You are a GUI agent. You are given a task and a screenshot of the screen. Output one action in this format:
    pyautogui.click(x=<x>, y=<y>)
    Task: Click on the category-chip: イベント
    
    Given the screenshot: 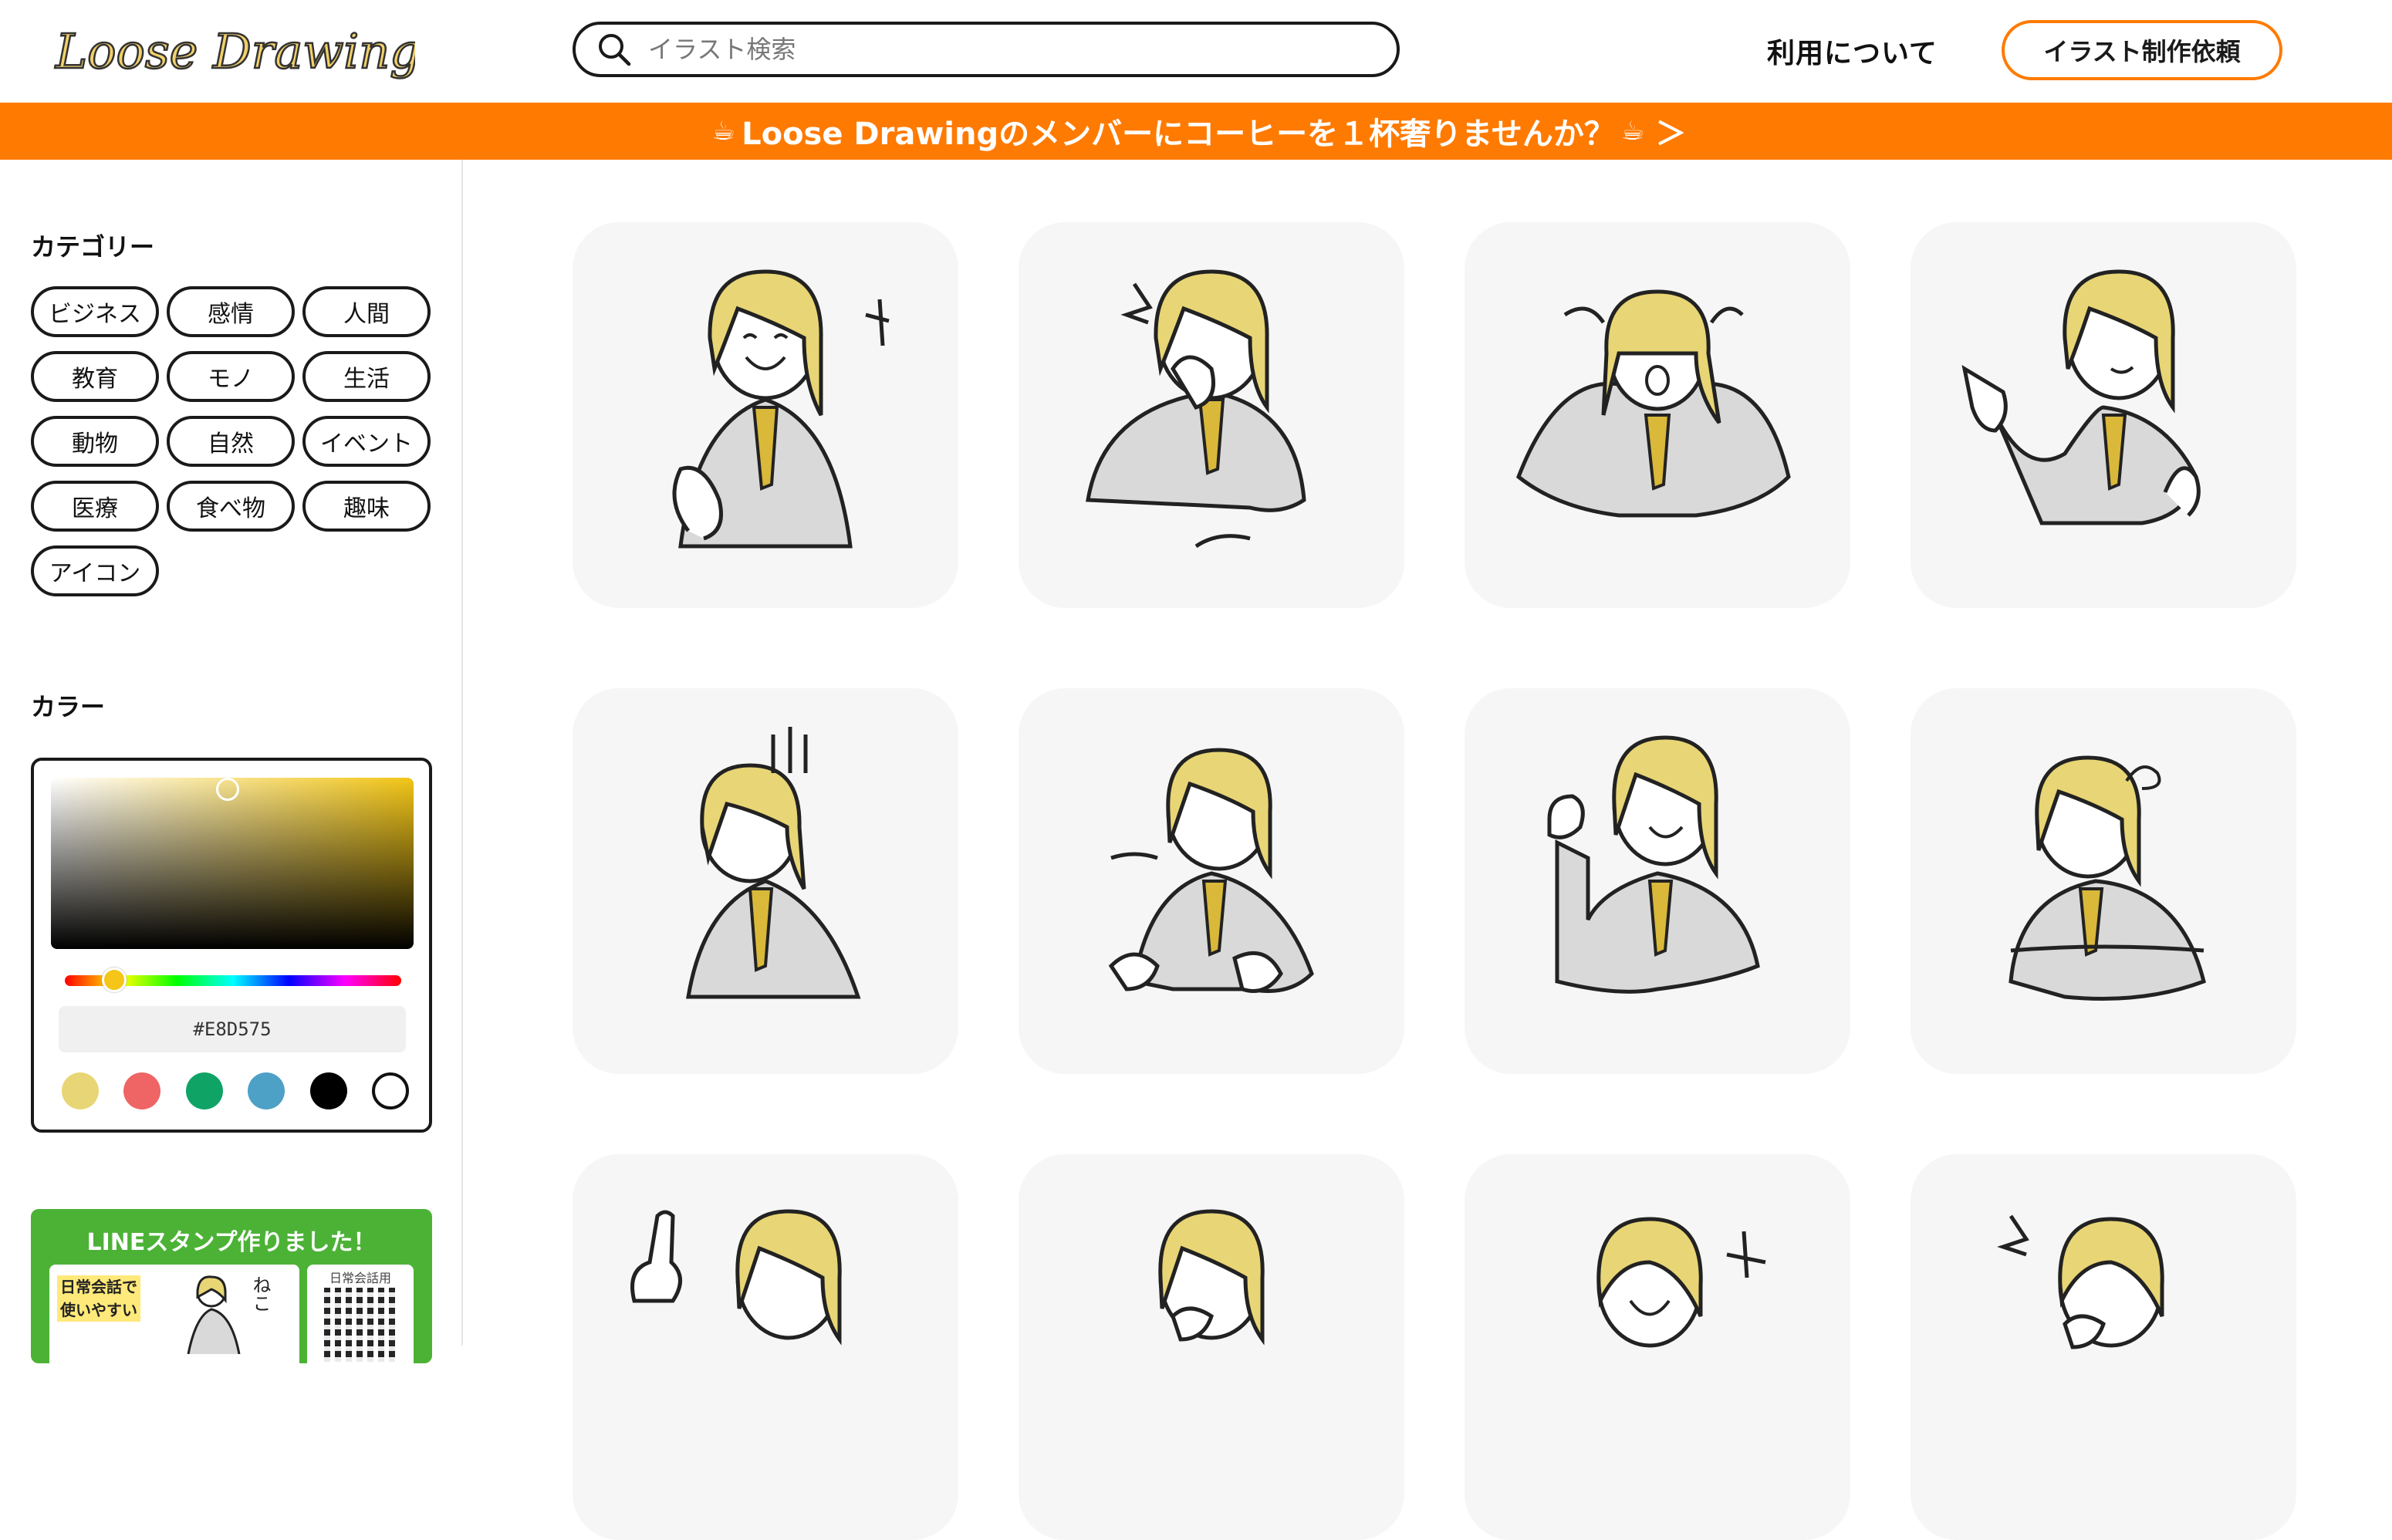 What is the action you would take?
    pyautogui.click(x=366, y=441)
    